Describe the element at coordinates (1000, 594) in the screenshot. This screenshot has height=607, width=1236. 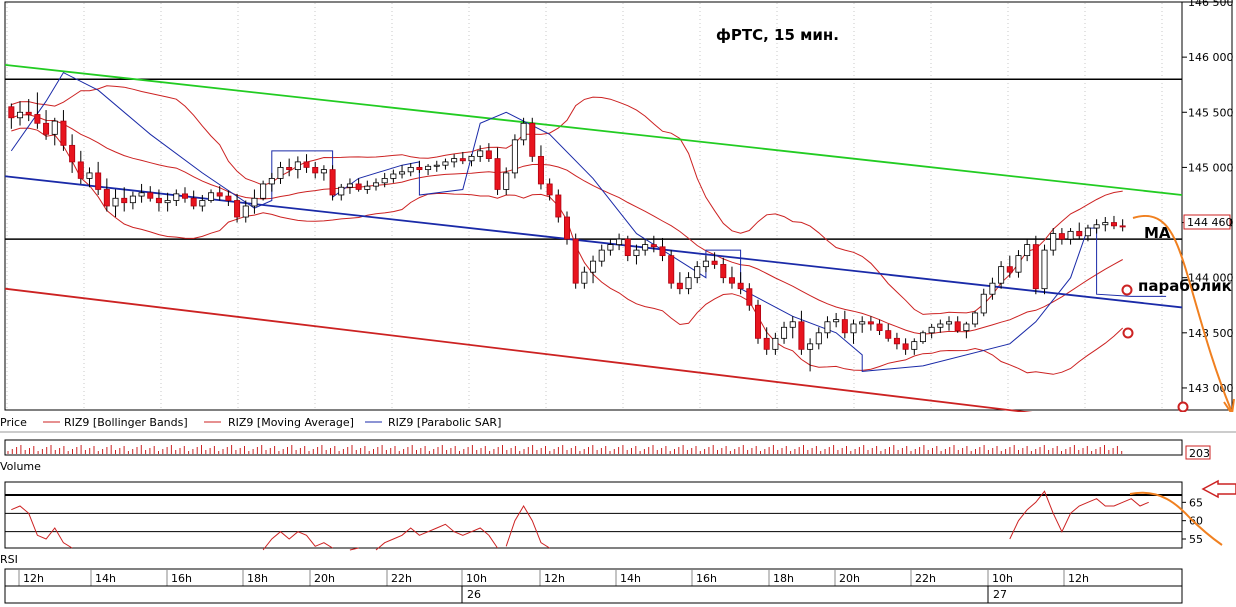
I see `date-label: 27` at that location.